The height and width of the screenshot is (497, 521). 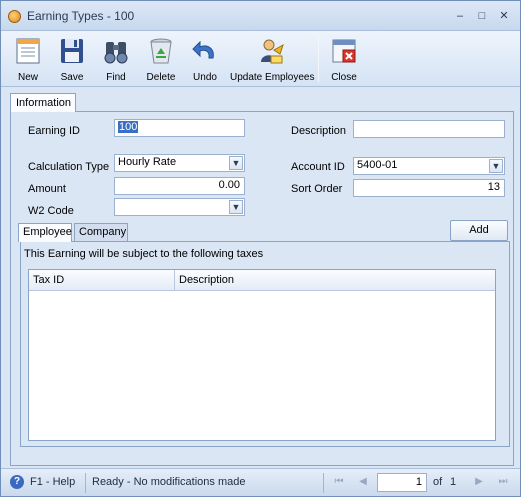 What do you see at coordinates (339, 482) in the screenshot?
I see `first-page-icon: ⏮` at bounding box center [339, 482].